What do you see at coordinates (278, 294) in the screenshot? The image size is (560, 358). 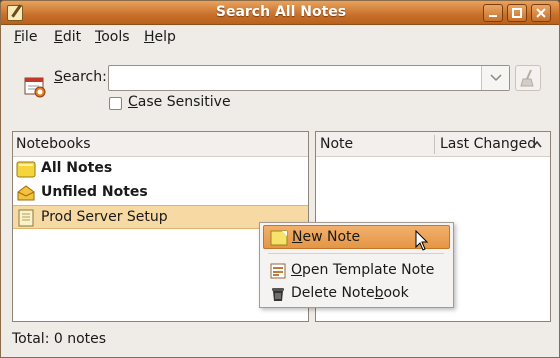 I see `trash-icon` at bounding box center [278, 294].